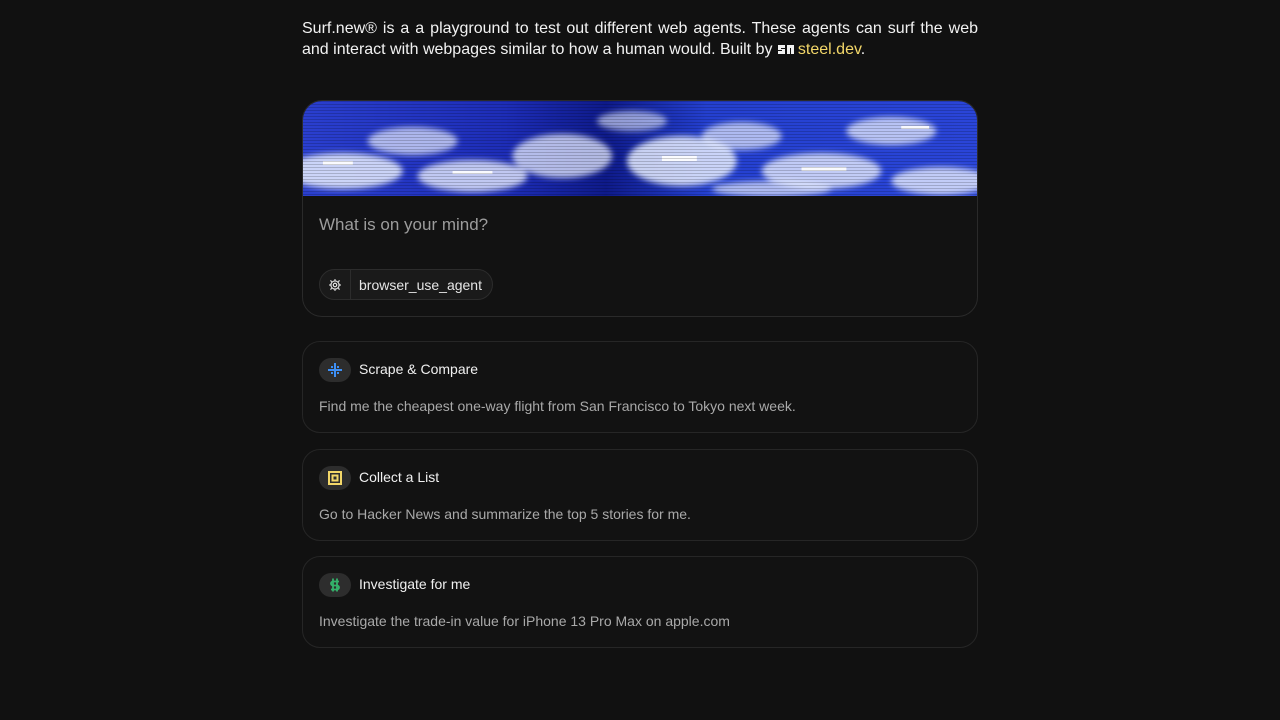  I want to click on prompt-input, so click(639, 225).